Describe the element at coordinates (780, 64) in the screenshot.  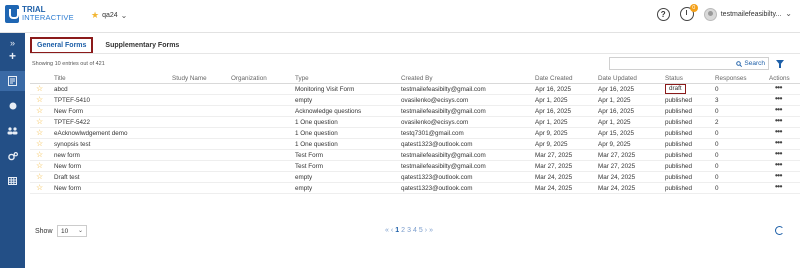
I see `filter-icon` at that location.